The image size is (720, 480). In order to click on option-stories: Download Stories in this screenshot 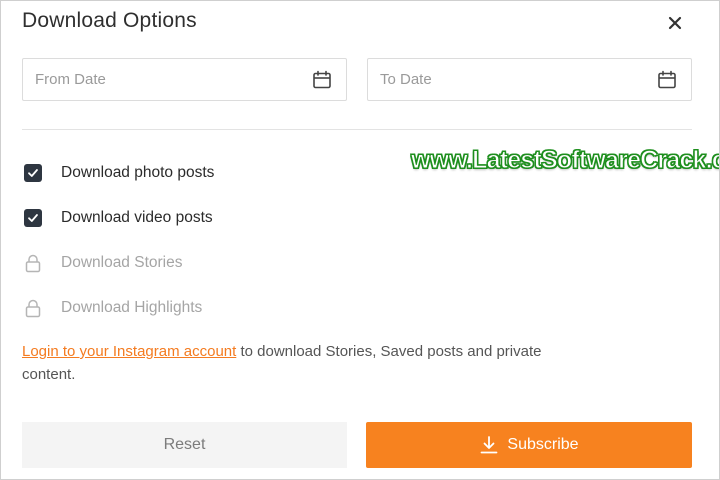, I will do `click(103, 263)`.